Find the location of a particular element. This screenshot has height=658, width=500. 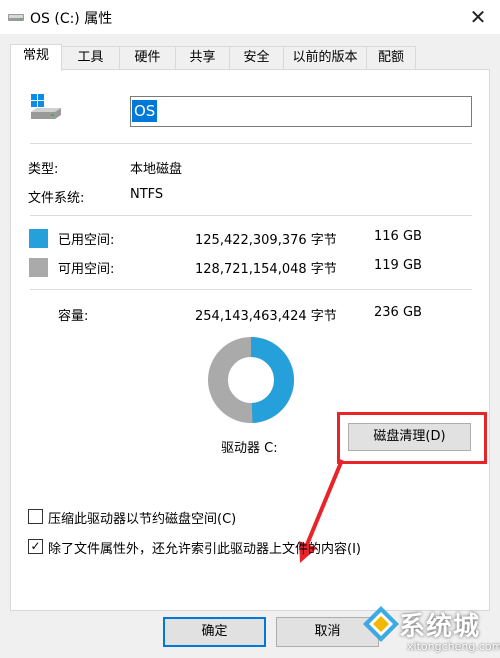

close-icon: ✕ is located at coordinates (478, 17).